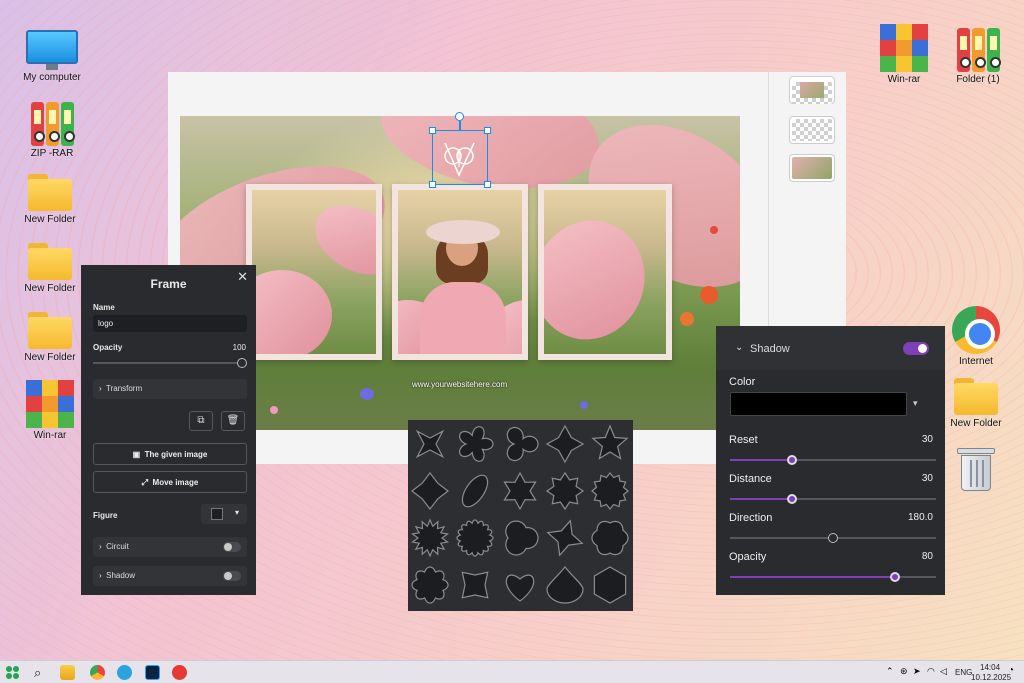 The height and width of the screenshot is (683, 1024). Describe the element at coordinates (894, 577) in the screenshot. I see `shadow-opacity-slider-knob` at that location.